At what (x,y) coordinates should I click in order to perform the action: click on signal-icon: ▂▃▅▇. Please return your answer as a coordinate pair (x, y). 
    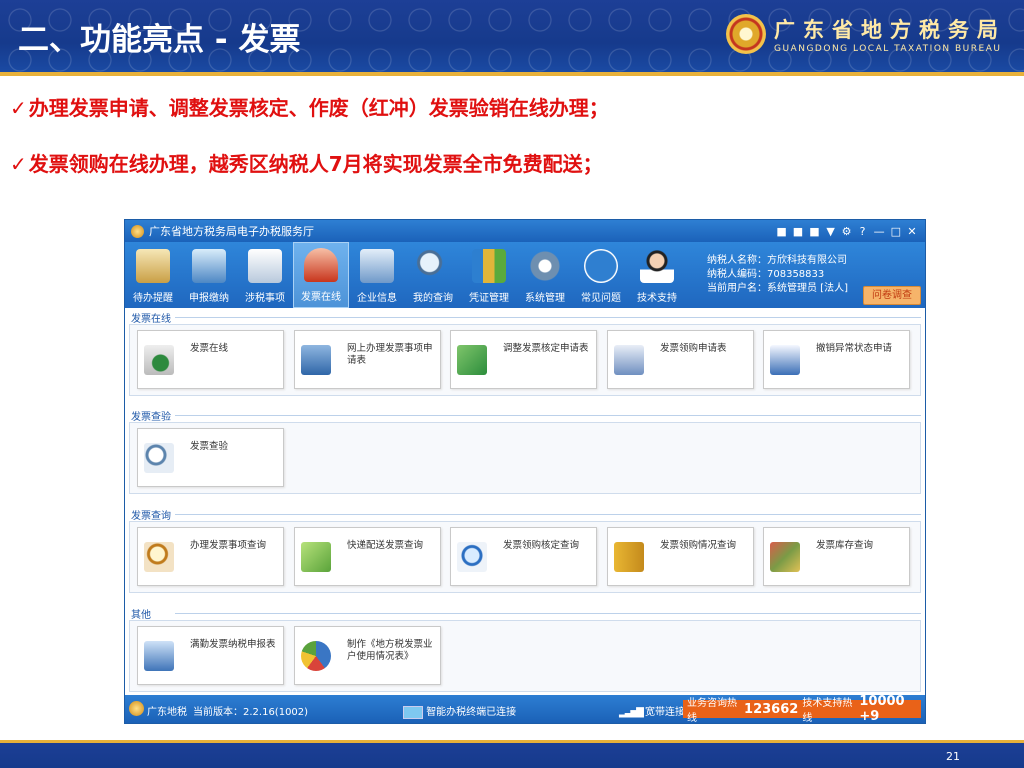
    Looking at the image, I should click on (631, 712).